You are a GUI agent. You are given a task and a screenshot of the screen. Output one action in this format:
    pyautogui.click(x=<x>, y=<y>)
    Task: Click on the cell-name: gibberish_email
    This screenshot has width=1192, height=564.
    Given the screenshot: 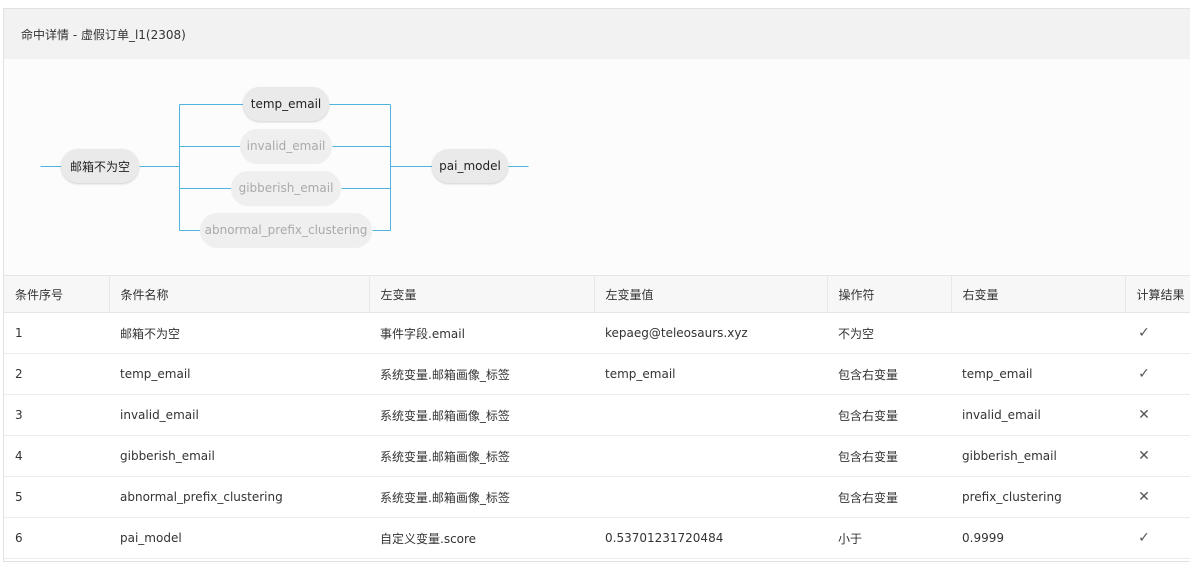 What is the action you would take?
    pyautogui.click(x=239, y=456)
    